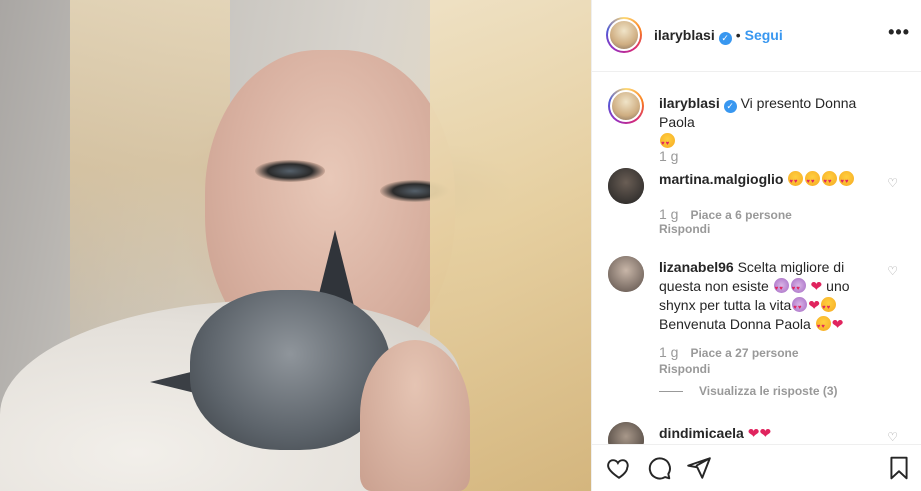  Describe the element at coordinates (899, 468) in the screenshot. I see `bookmark-icon` at that location.